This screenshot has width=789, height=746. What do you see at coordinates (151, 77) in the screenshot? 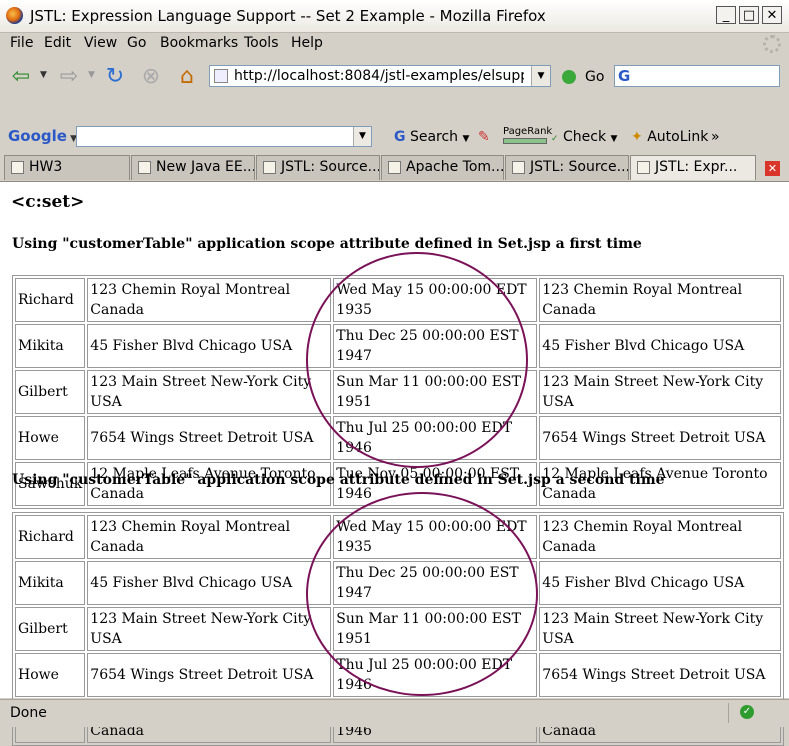
I see `stop-icon: ⊗` at bounding box center [151, 77].